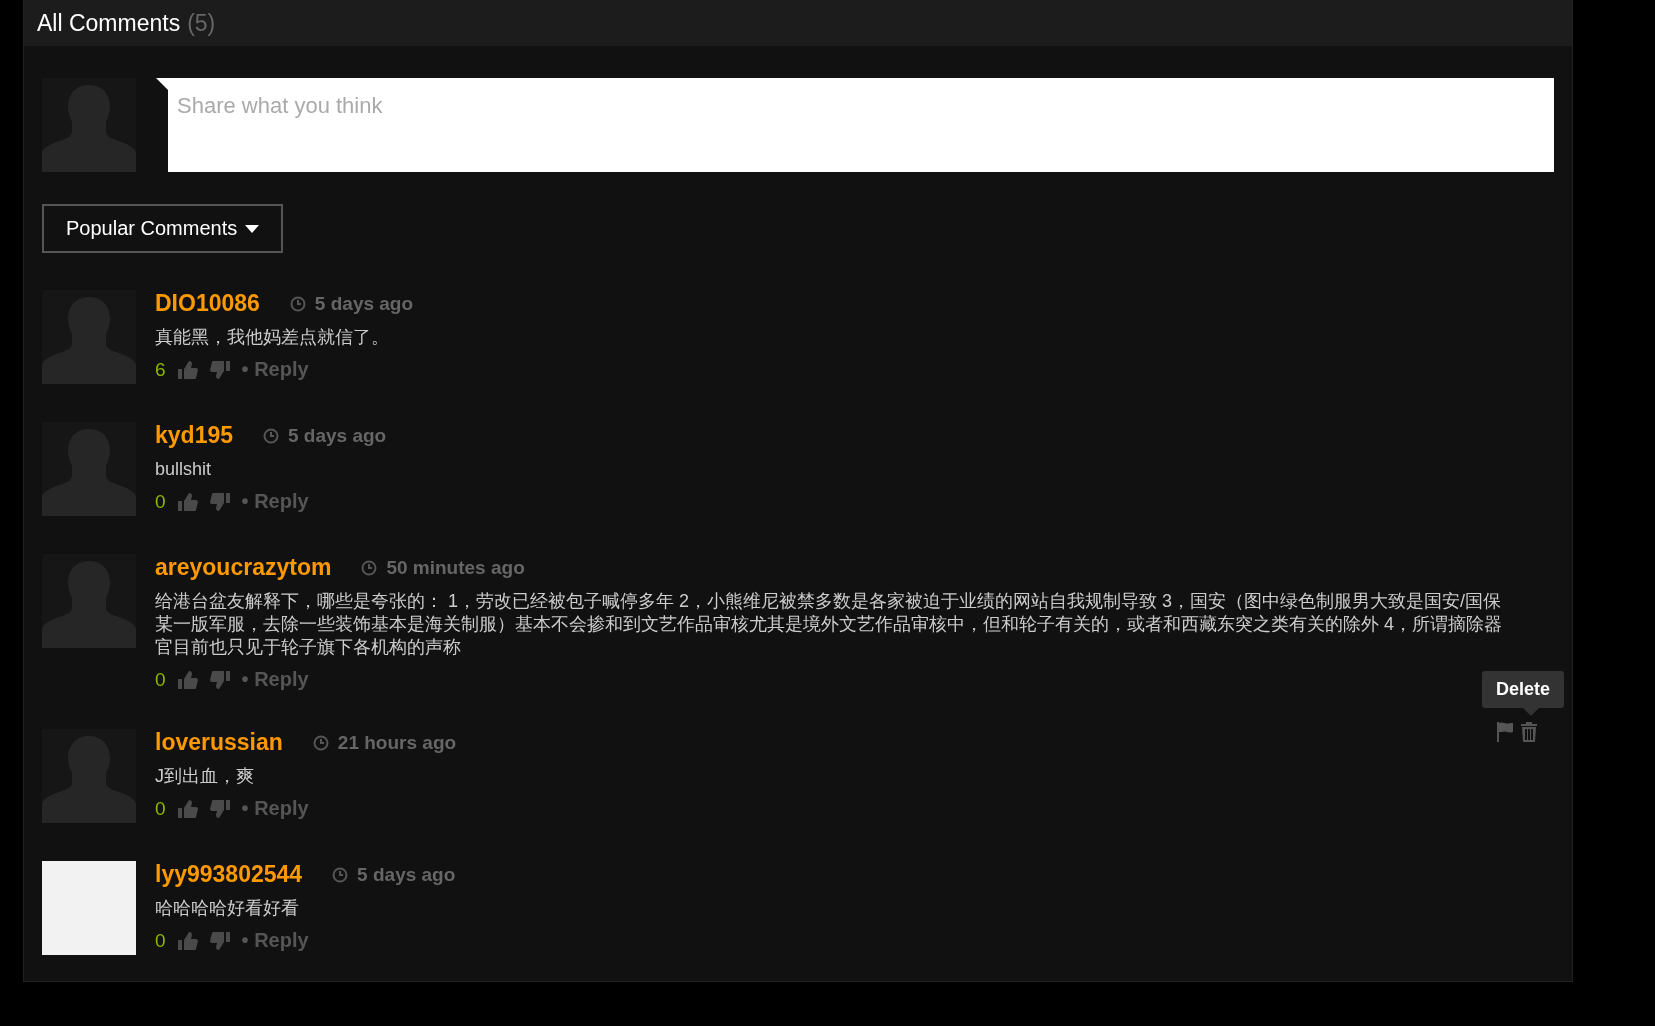 The height and width of the screenshot is (1026, 1655). I want to click on sort-dropdown: Popular Comments, so click(163, 228).